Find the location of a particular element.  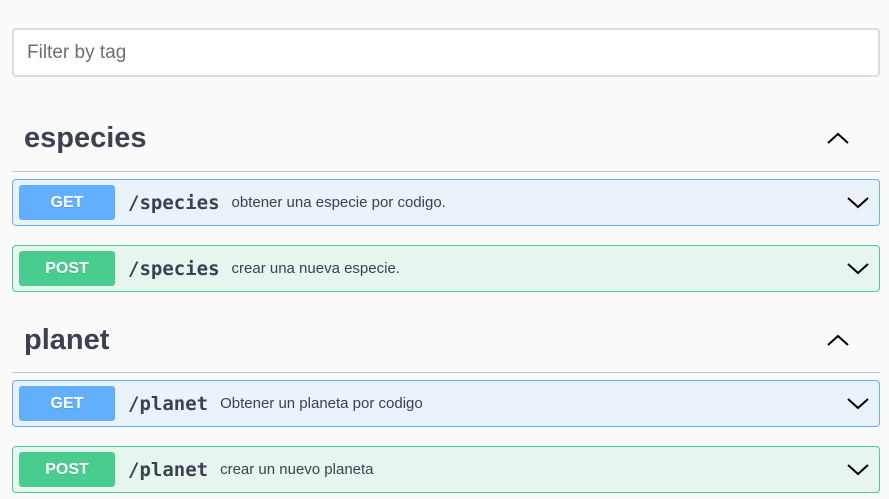

tag-title: planet is located at coordinates (67, 339).